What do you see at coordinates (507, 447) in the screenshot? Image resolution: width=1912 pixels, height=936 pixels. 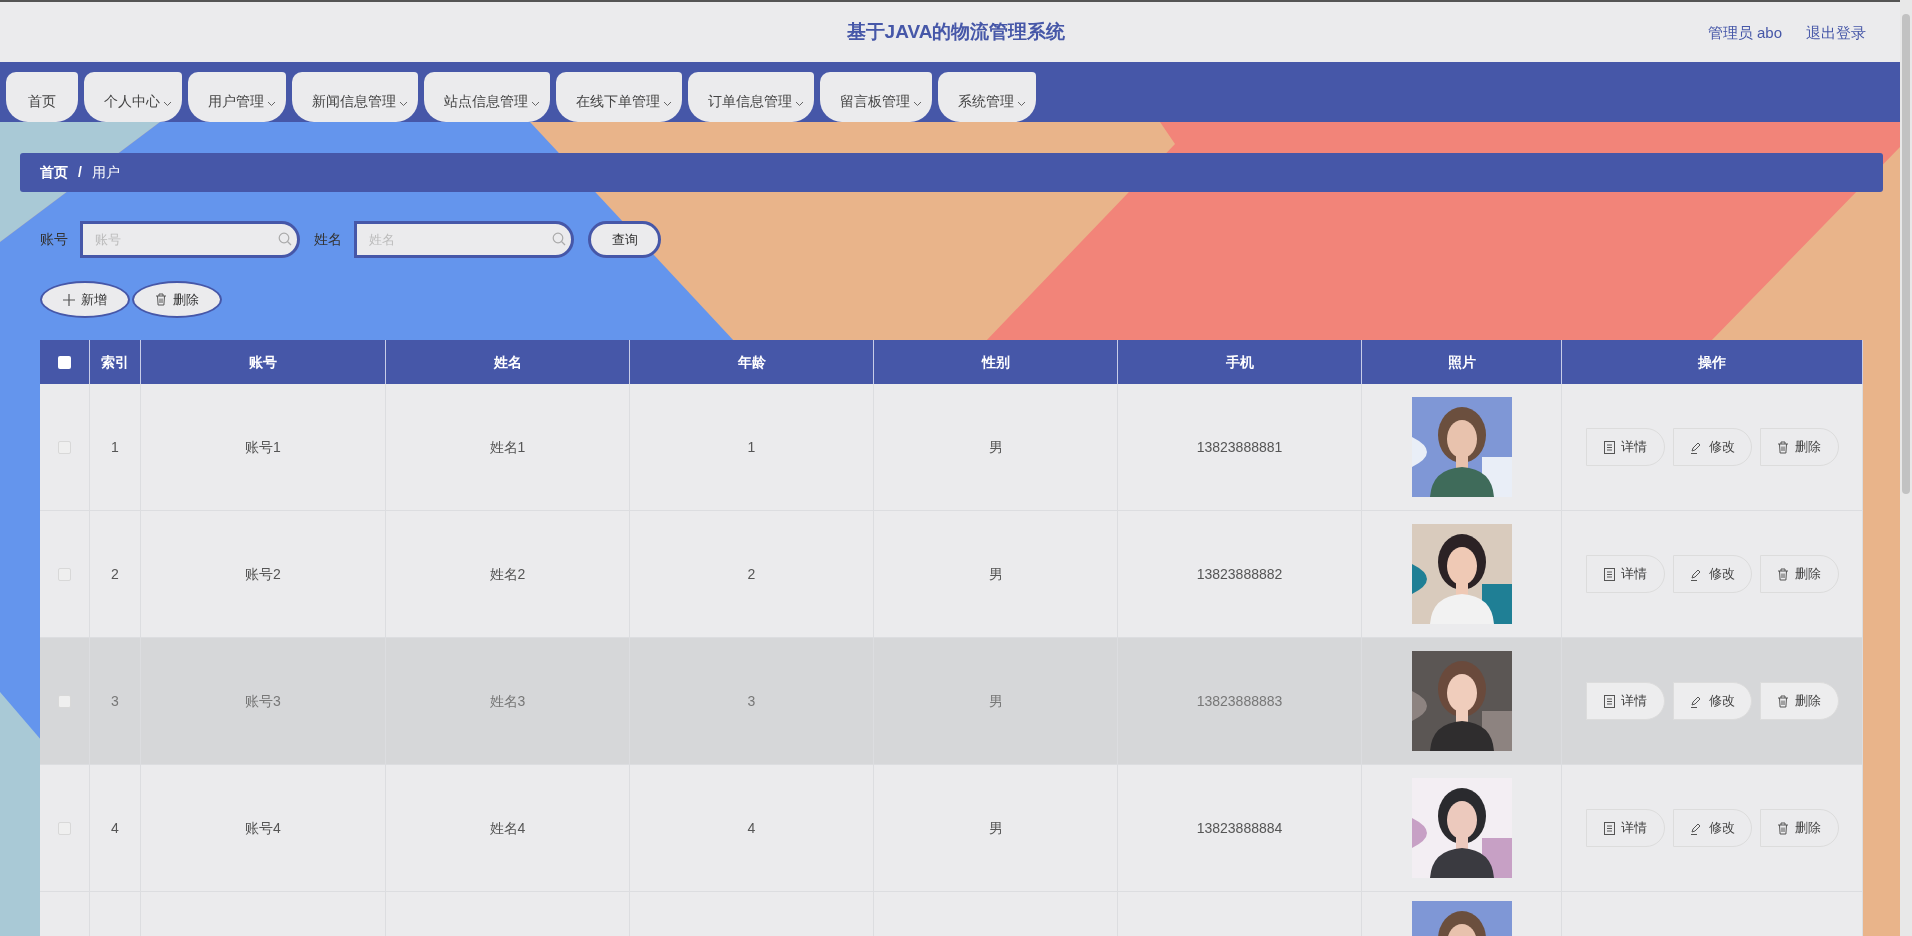 I see `table-cell-text: 姓名1` at bounding box center [507, 447].